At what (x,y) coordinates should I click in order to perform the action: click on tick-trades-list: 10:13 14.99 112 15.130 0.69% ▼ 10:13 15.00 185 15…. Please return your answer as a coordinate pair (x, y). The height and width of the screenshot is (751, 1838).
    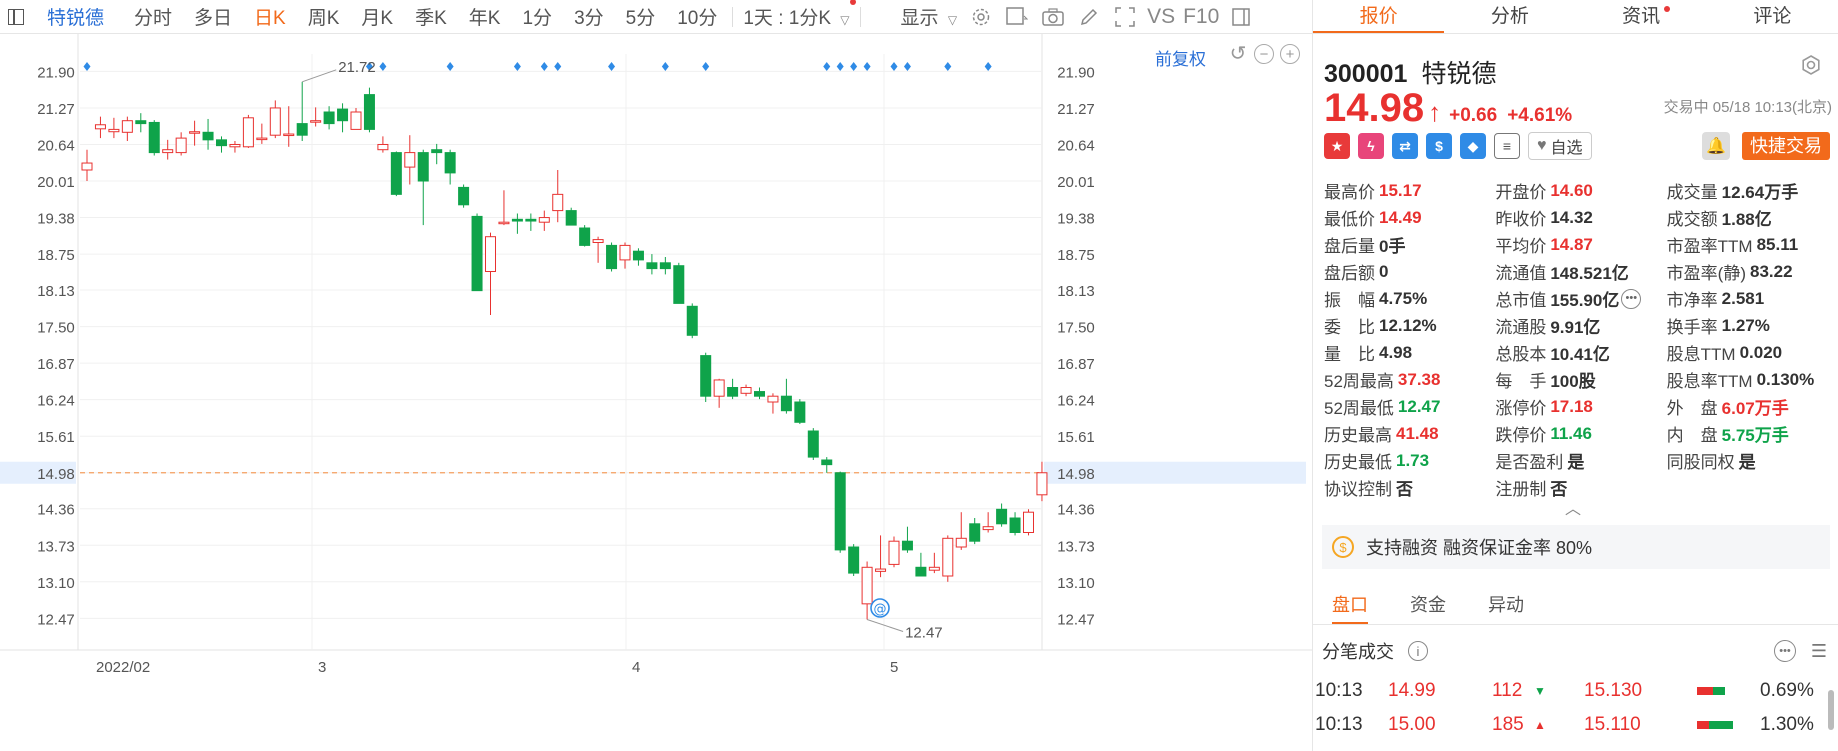
    Looking at the image, I should click on (1575, 707).